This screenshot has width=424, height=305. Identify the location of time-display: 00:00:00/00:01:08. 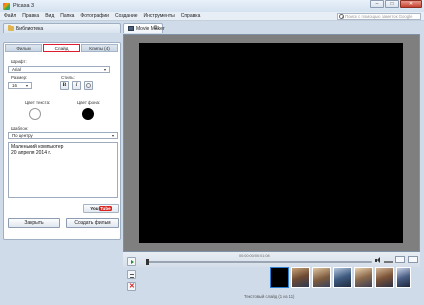
(254, 256).